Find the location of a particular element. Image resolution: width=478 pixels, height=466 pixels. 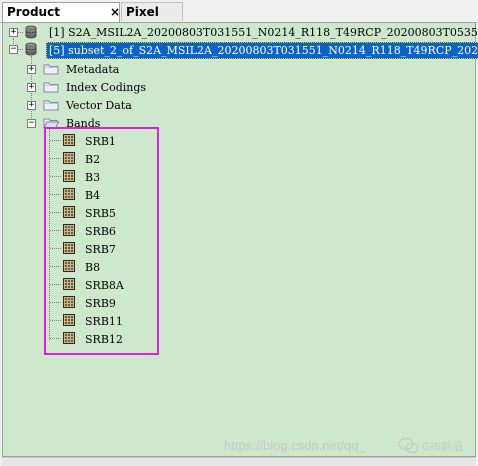

tree-item-metadata: + Metadata is located at coordinates (100, 69).